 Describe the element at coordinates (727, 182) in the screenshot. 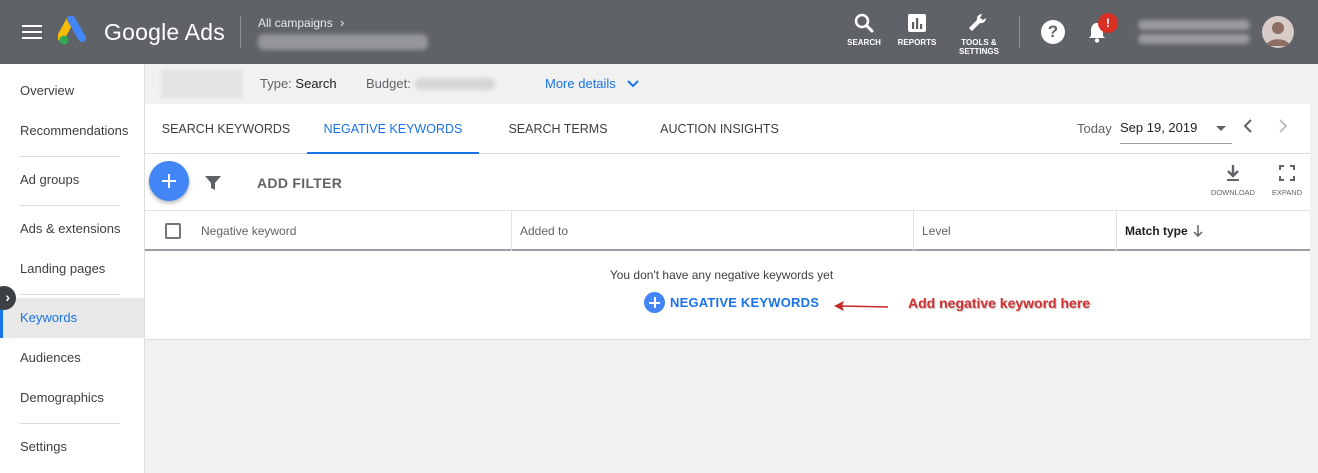

I see `table-toolbar: ADD FILTER DOWNLOAD EXPAND` at that location.